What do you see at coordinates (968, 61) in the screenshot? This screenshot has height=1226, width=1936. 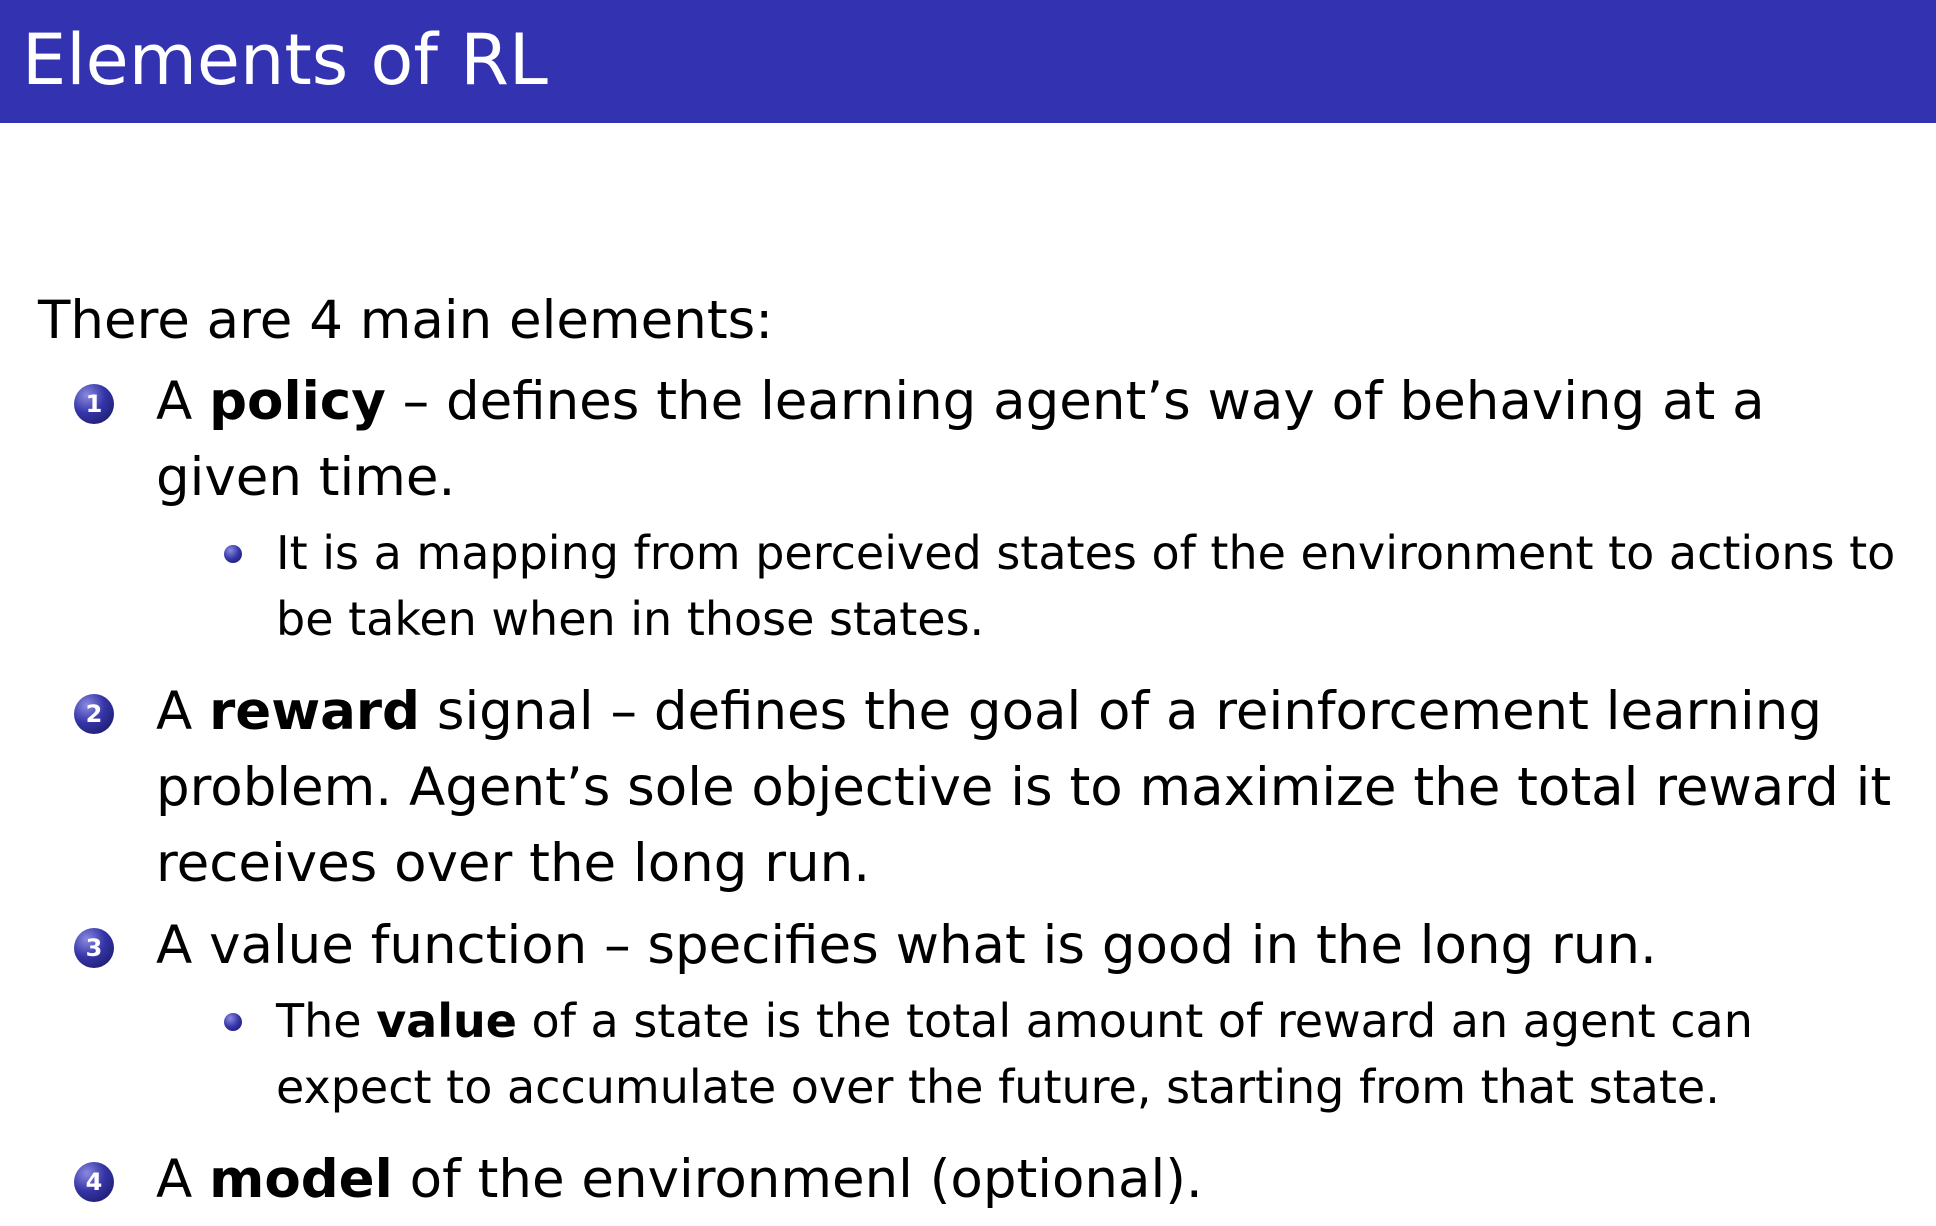 I see `slide-header: Elements of RL` at bounding box center [968, 61].